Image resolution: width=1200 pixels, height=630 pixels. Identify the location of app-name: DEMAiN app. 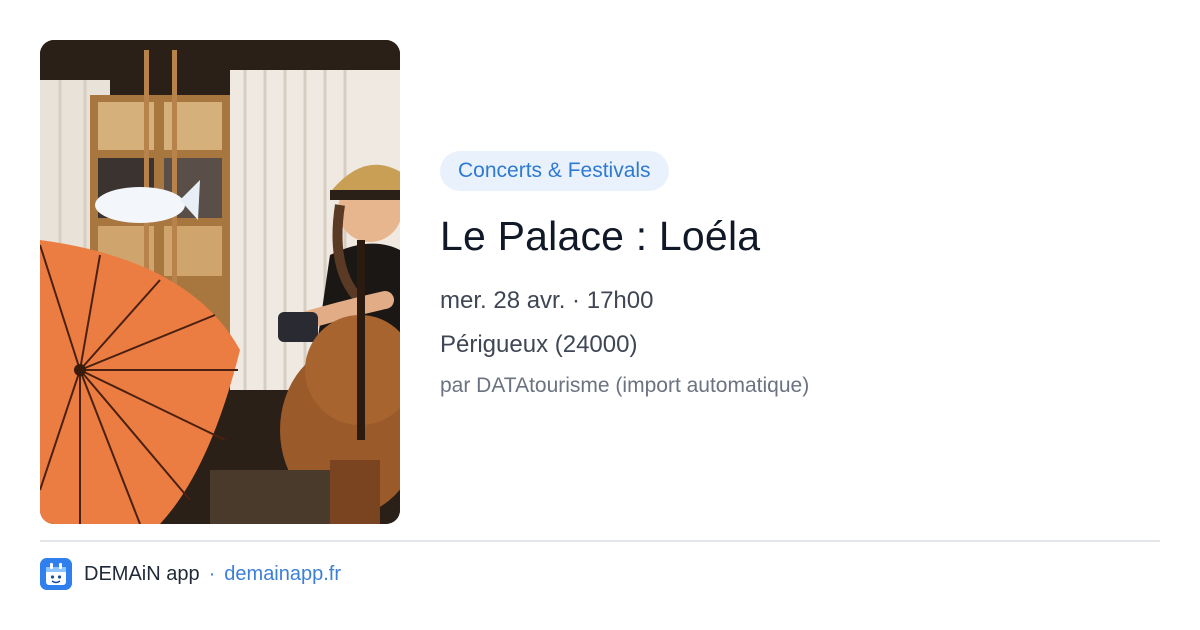
(142, 573).